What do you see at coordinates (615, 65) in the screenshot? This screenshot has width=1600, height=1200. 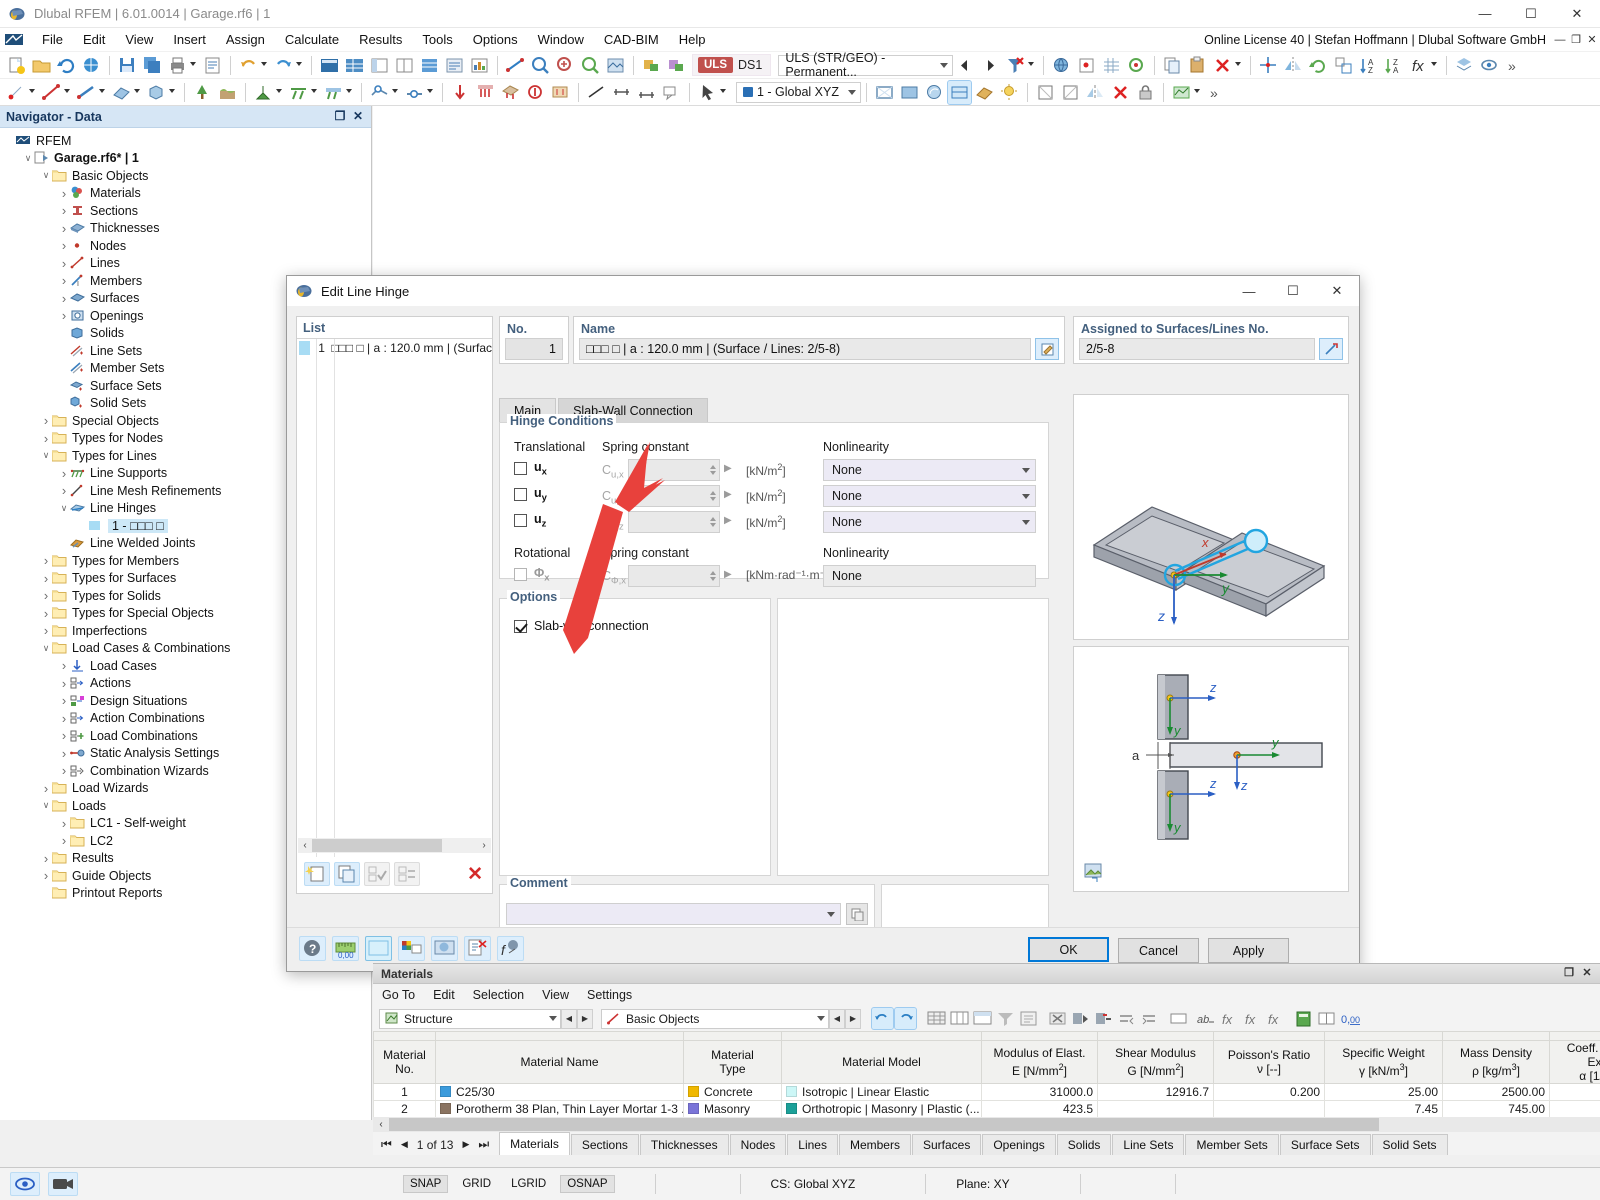 I see `render-icon` at bounding box center [615, 65].